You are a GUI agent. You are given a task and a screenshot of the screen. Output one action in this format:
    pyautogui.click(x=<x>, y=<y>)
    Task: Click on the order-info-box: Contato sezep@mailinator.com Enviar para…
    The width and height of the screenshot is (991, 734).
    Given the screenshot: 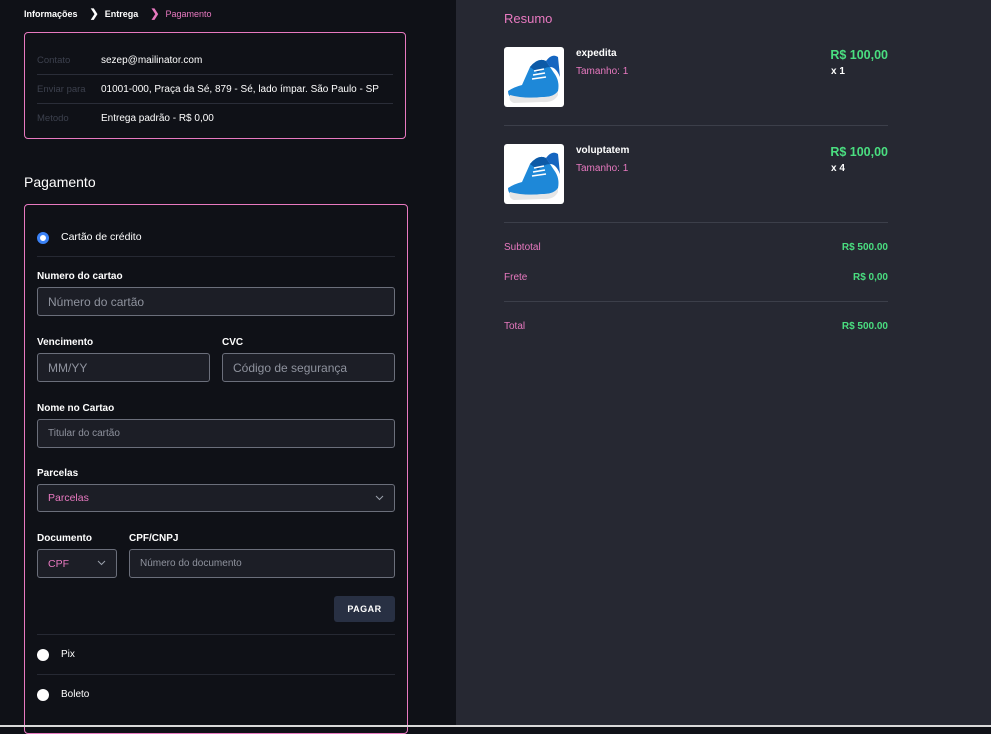 What is the action you would take?
    pyautogui.click(x=215, y=85)
    